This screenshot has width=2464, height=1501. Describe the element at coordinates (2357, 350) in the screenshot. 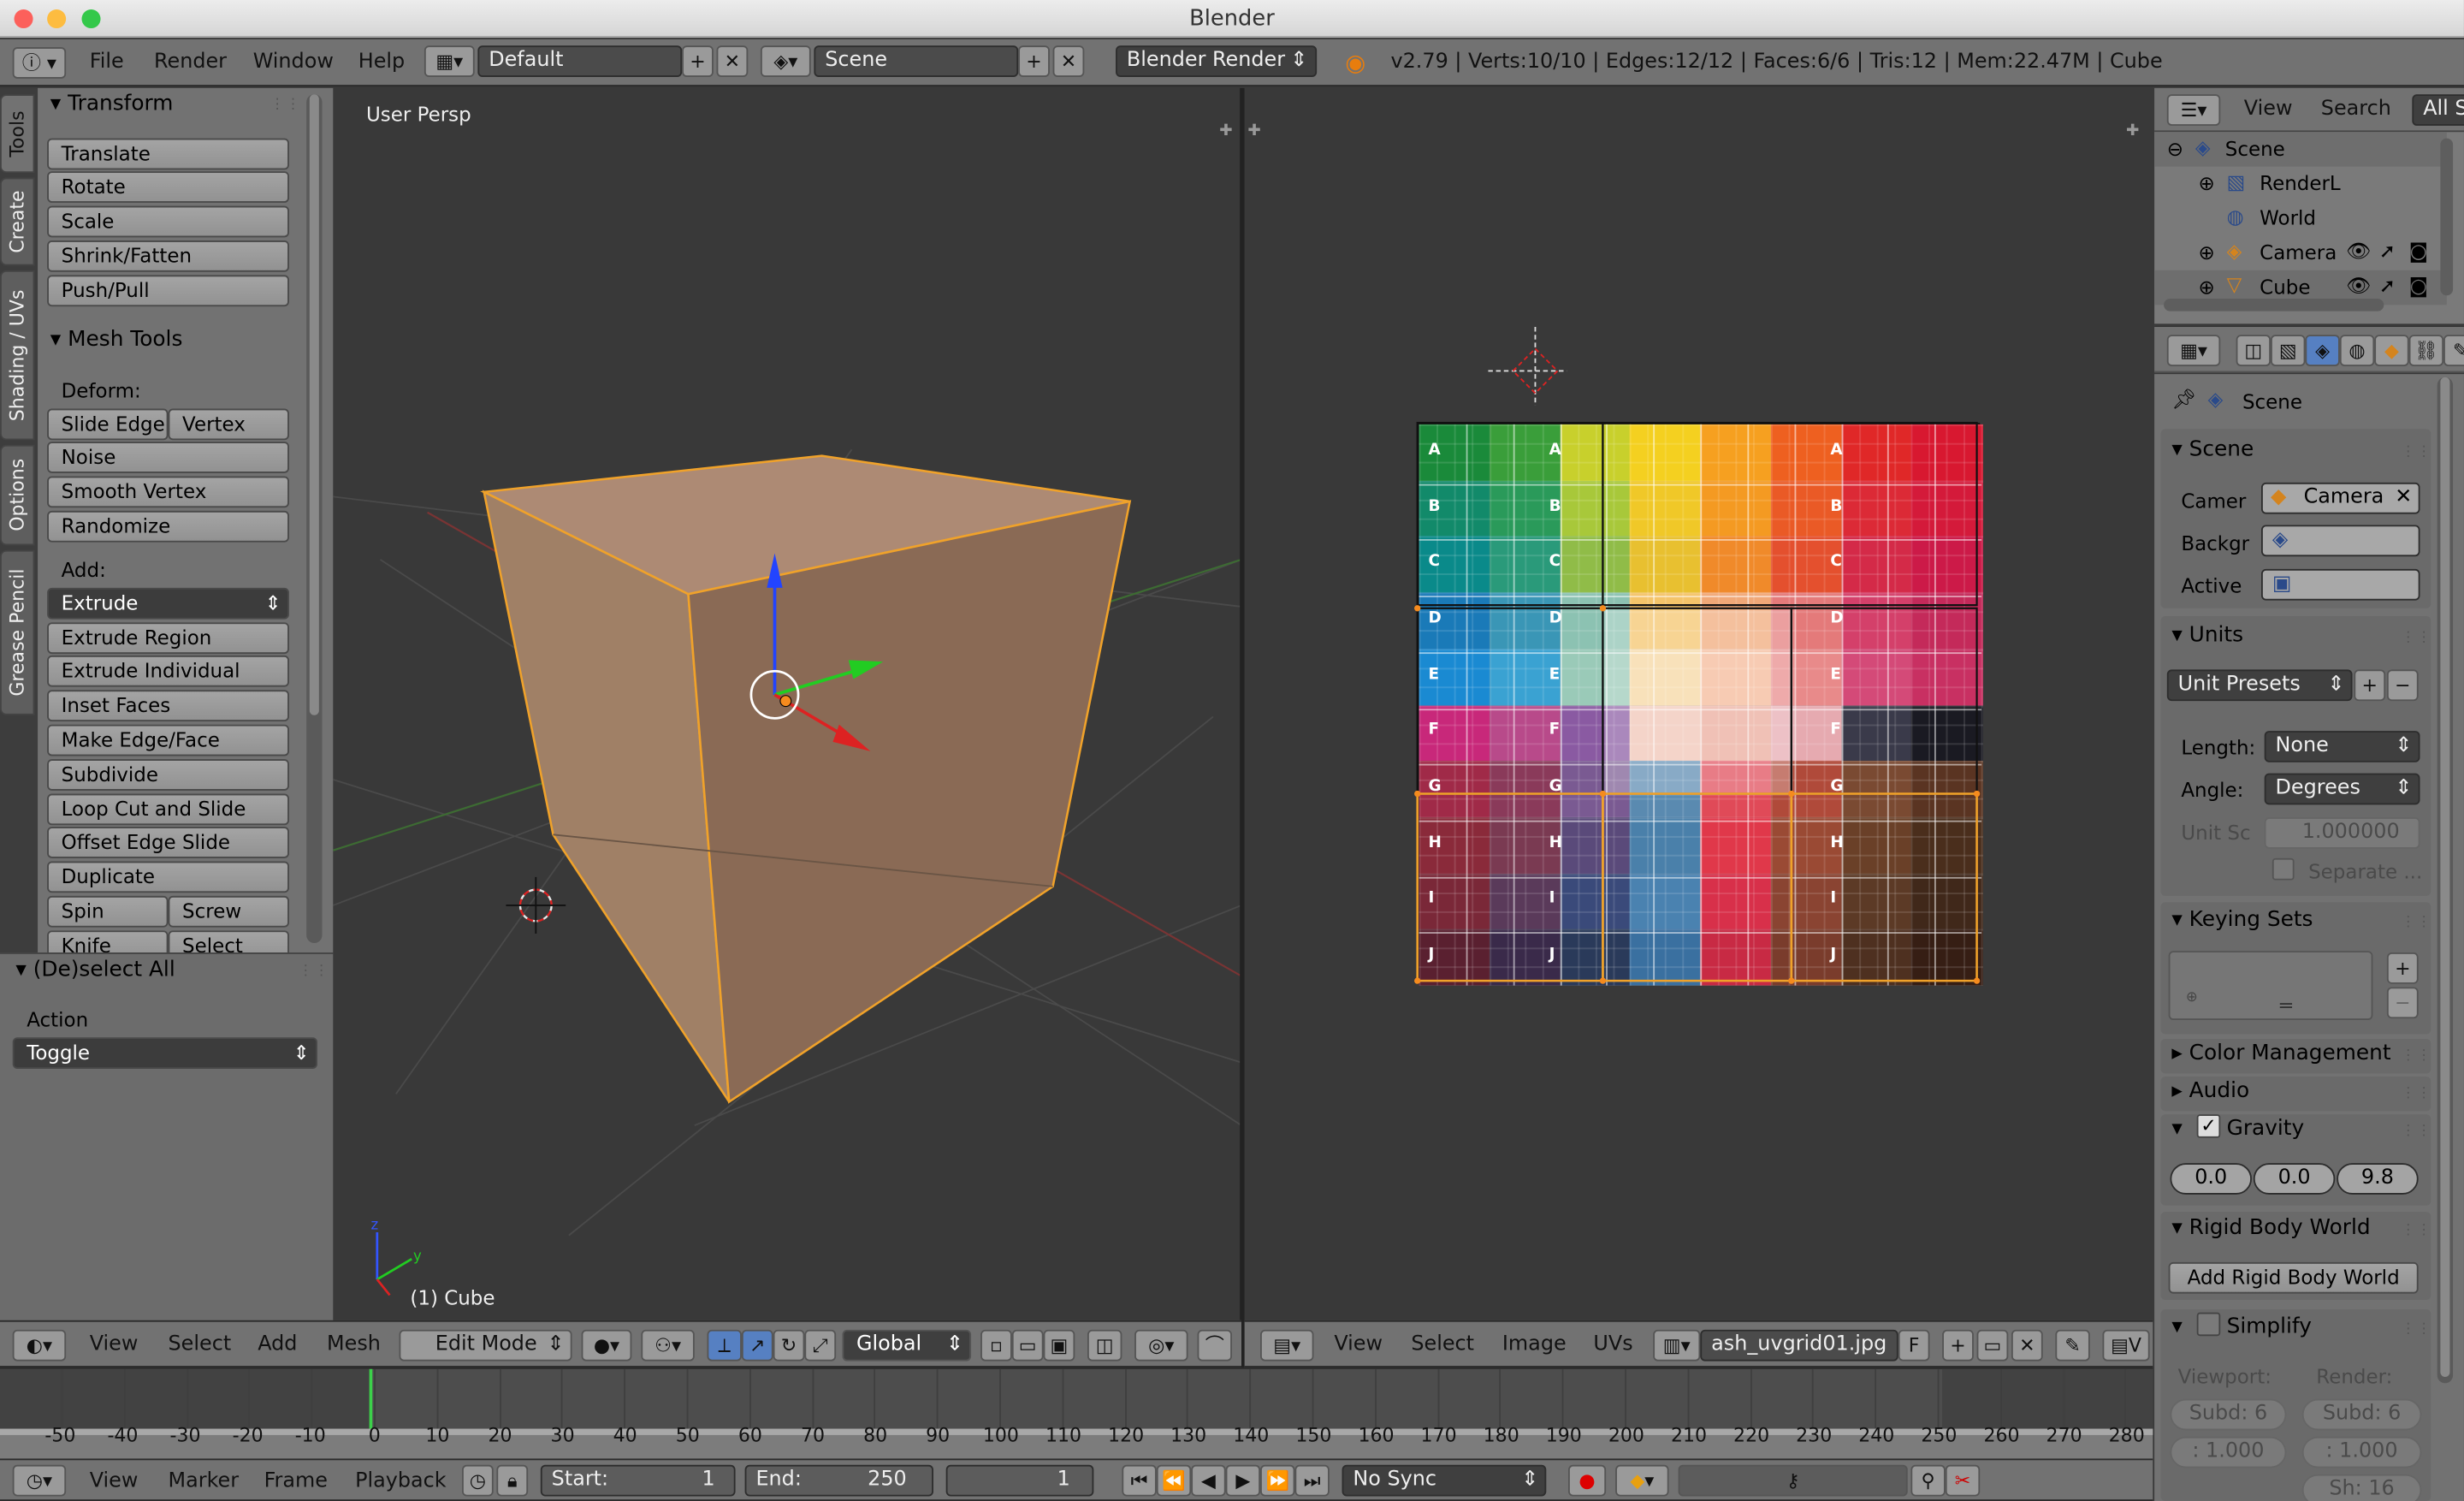

I see `world-tab-icon: ◍` at that location.